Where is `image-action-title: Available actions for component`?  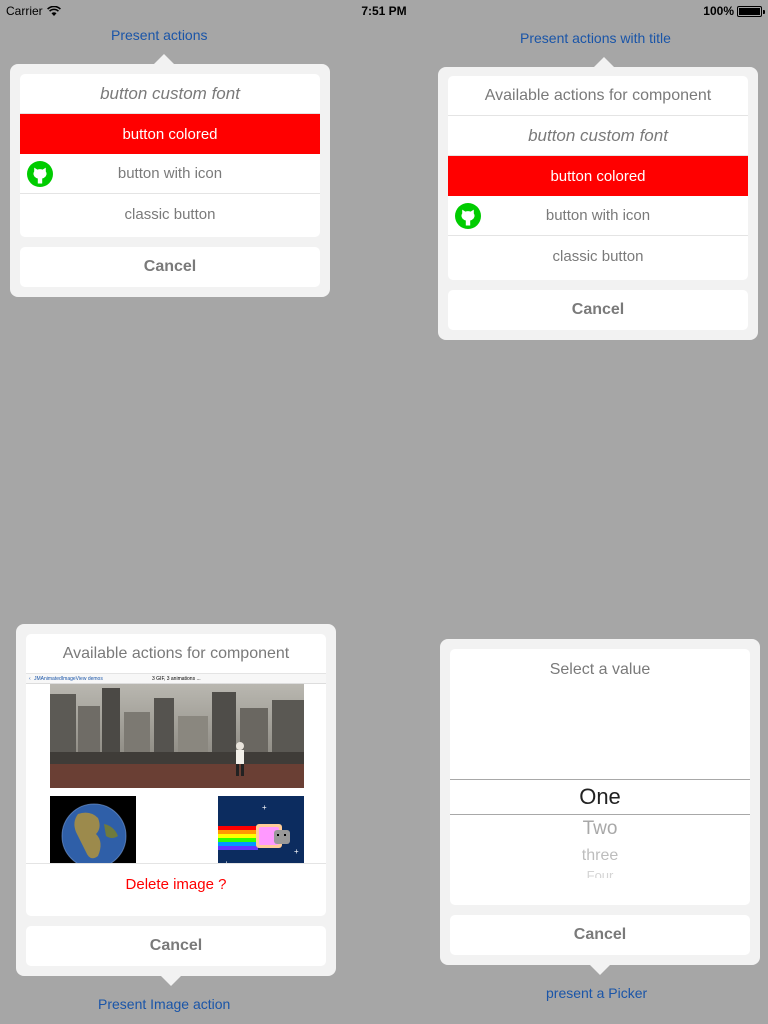
image-action-title: Available actions for component is located at coordinates (176, 654).